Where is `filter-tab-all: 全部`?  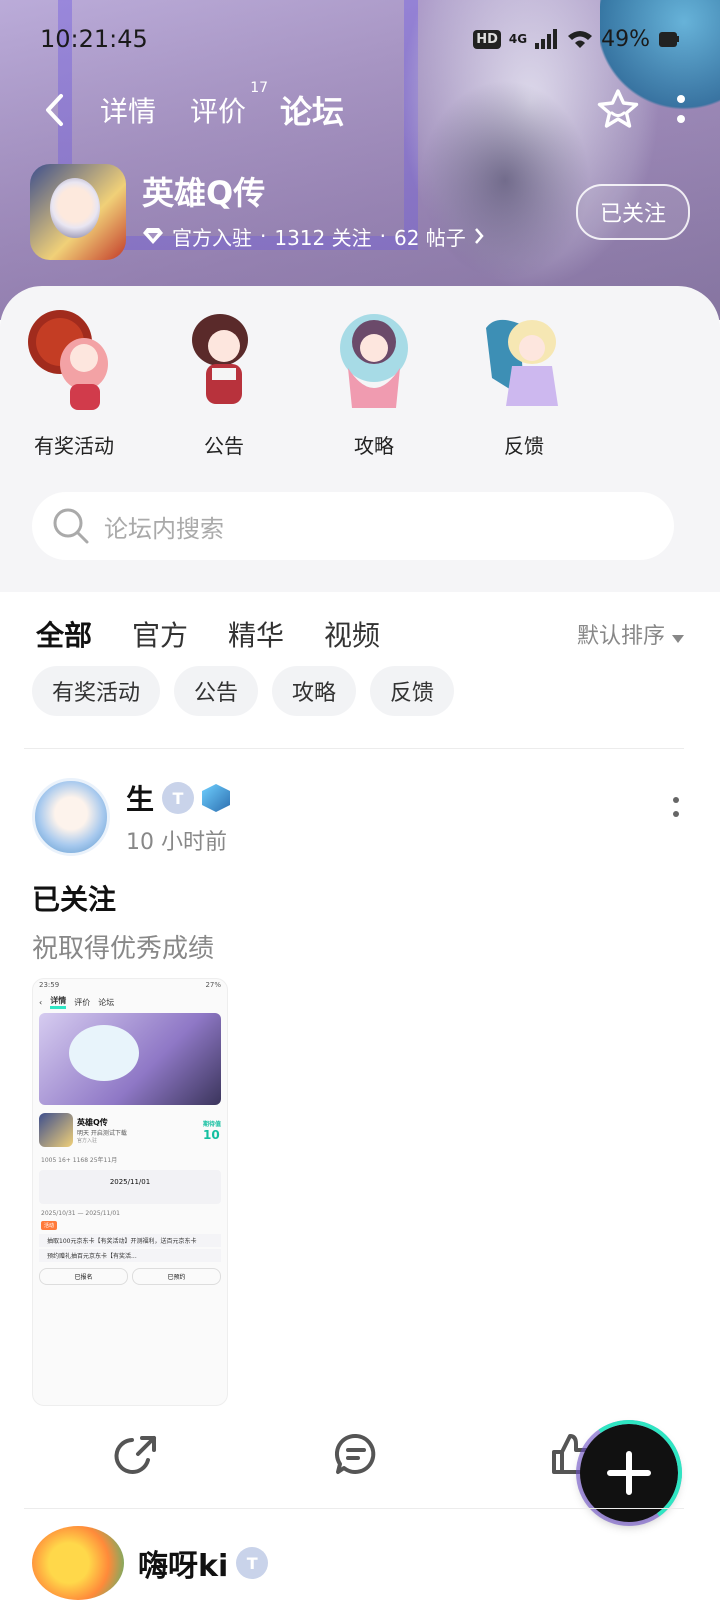 filter-tab-all: 全部 is located at coordinates (64, 636).